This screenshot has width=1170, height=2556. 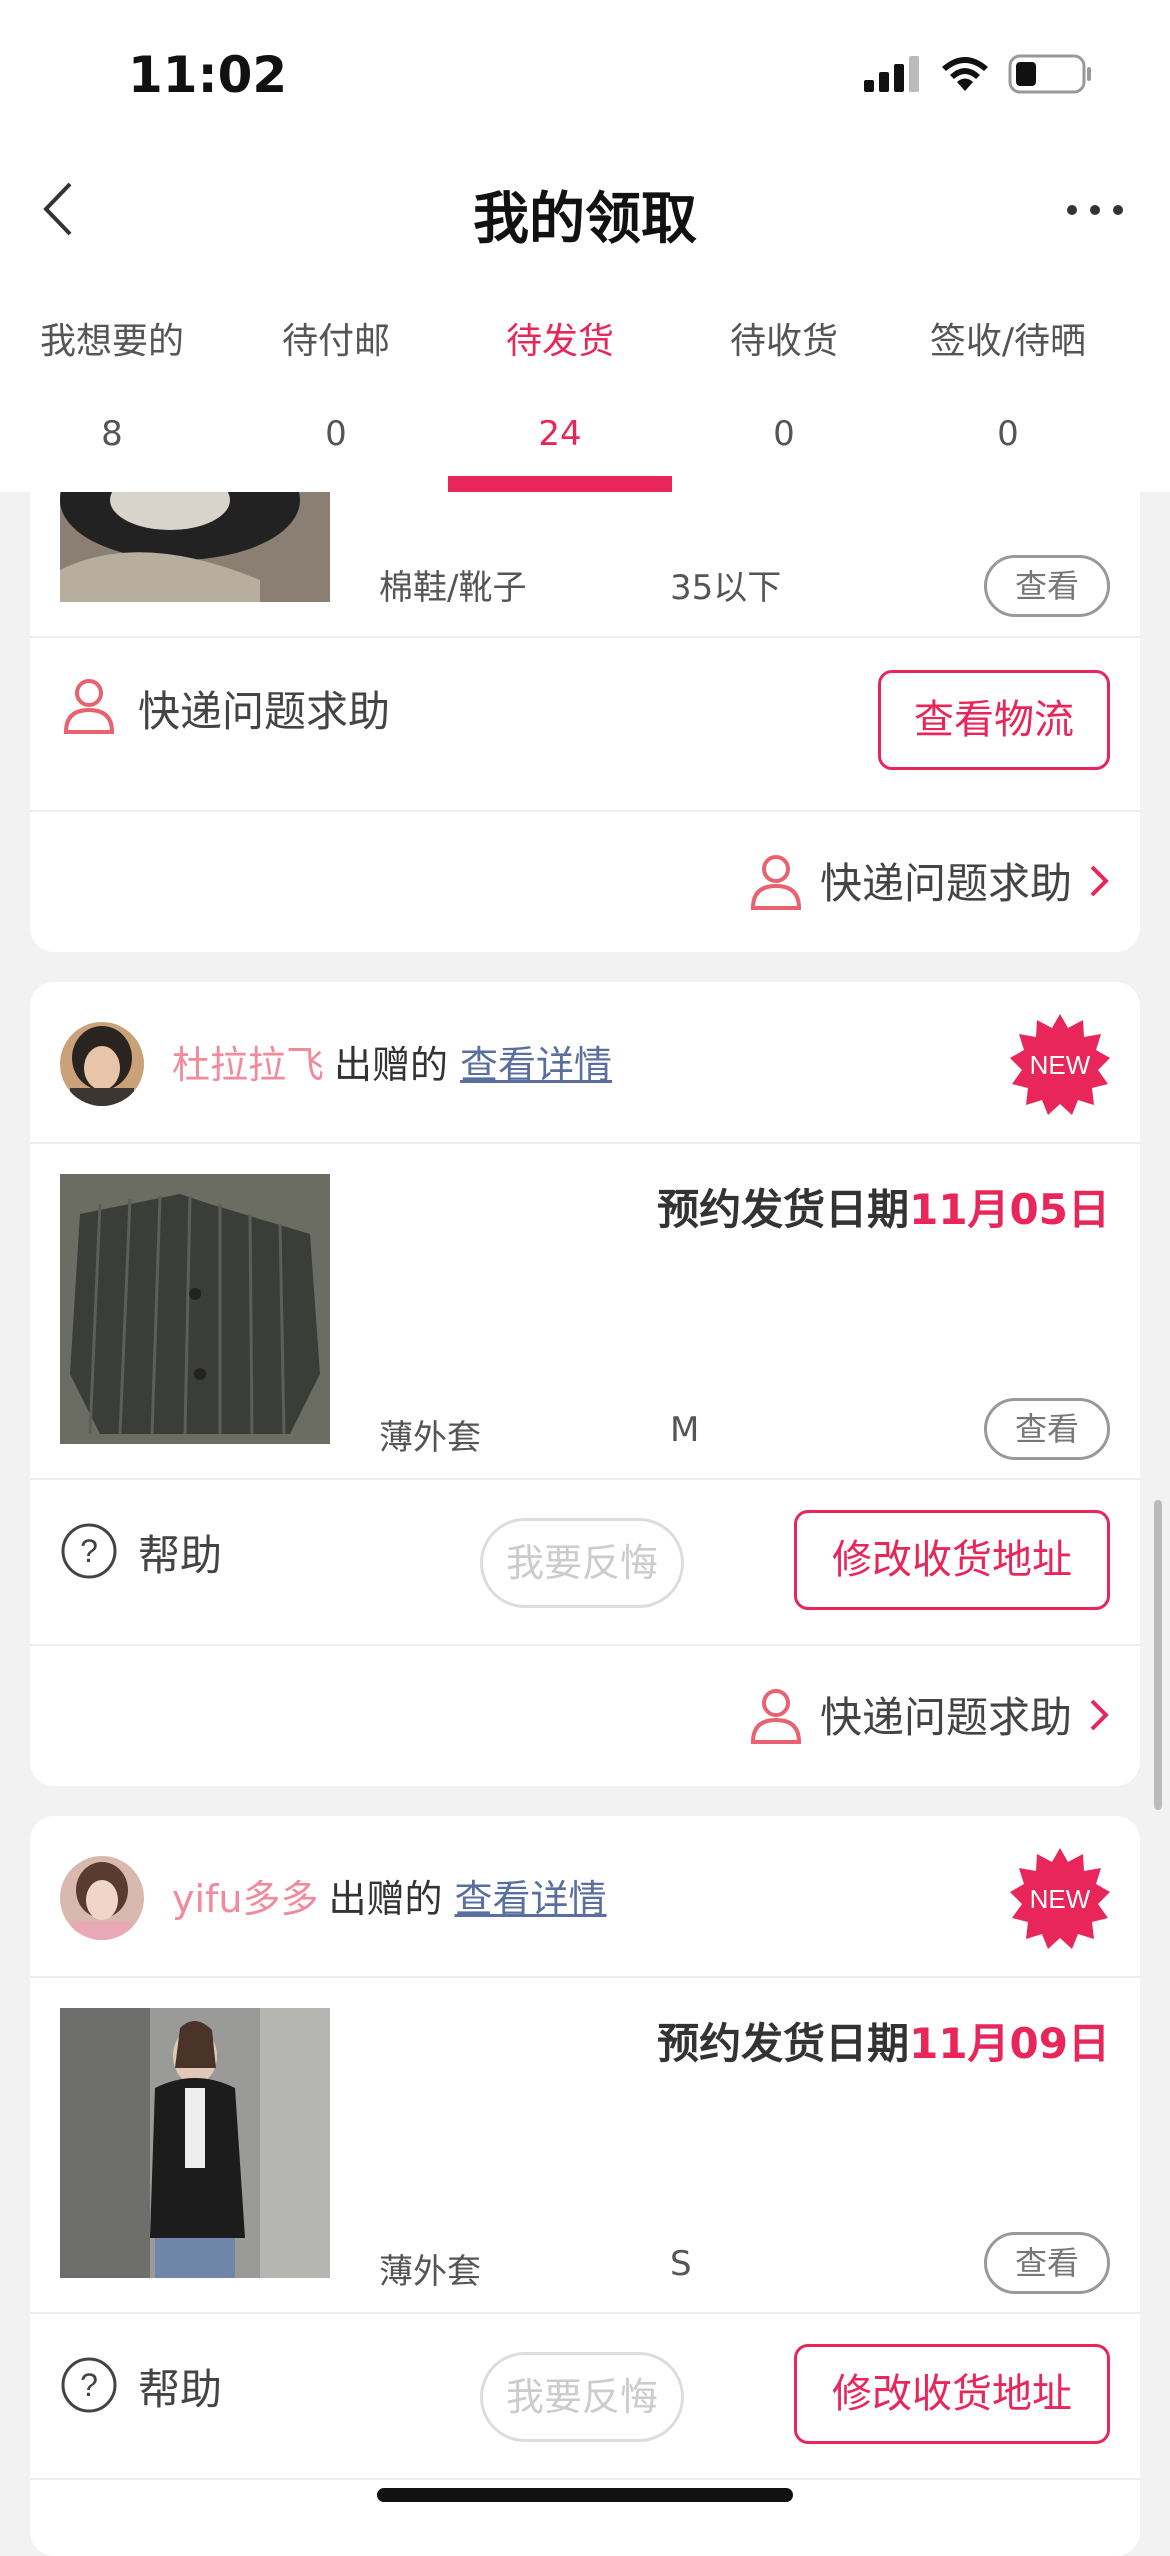 I want to click on product-thumbnail-blazer, so click(x=195, y=2143).